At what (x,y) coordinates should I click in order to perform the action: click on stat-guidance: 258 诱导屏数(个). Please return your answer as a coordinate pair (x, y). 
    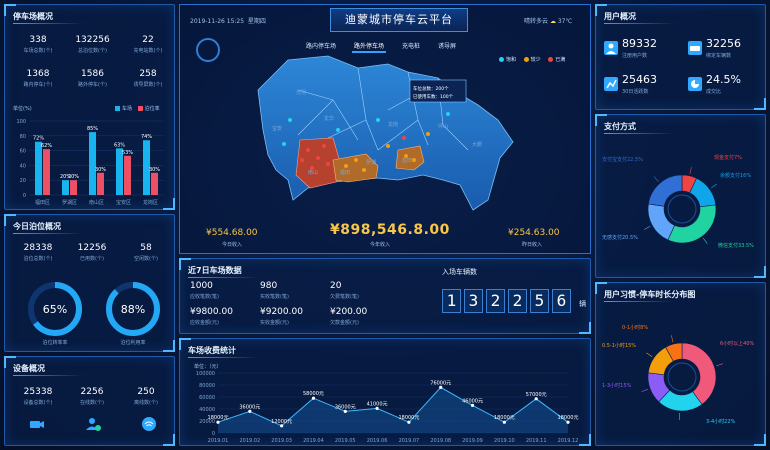
    Looking at the image, I should click on (148, 78).